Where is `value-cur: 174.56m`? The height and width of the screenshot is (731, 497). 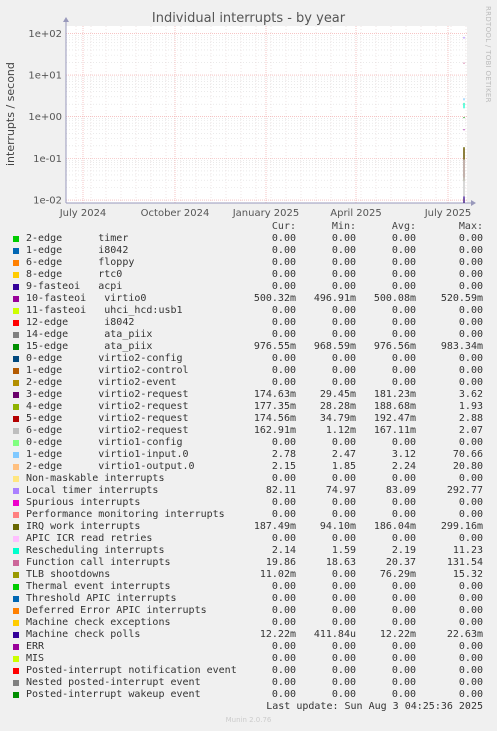 value-cur: 174.56m is located at coordinates (274, 418).